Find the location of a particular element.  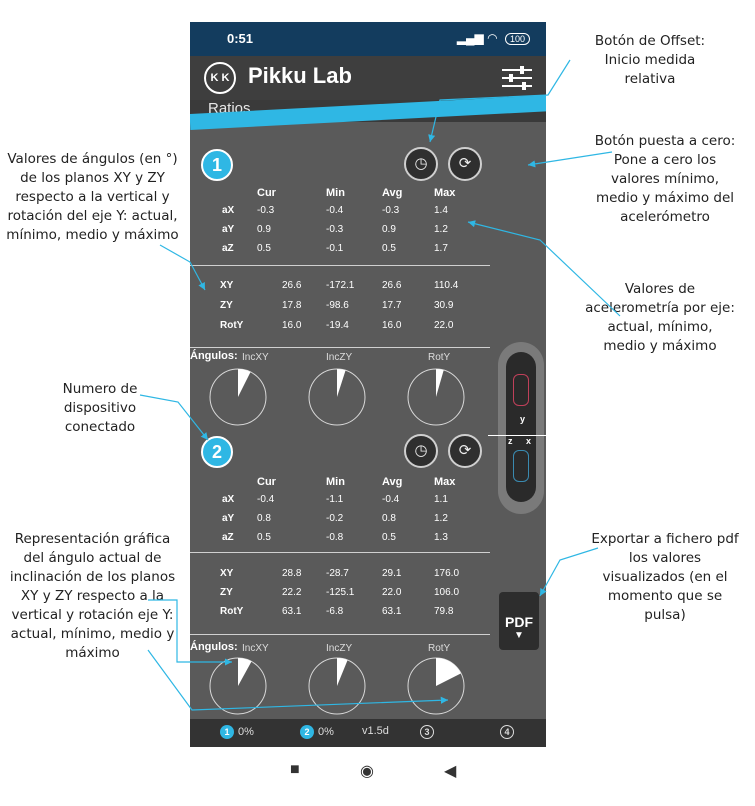

arrow-angle-values is located at coordinates (182, 267).